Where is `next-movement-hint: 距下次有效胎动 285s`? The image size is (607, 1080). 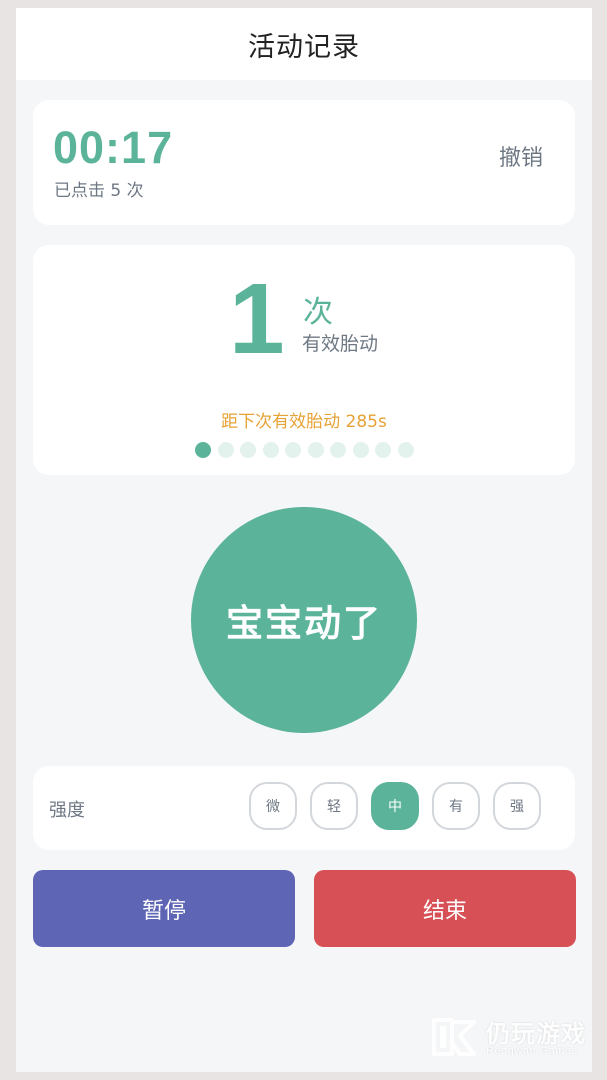 next-movement-hint: 距下次有效胎动 285s is located at coordinates (304, 422).